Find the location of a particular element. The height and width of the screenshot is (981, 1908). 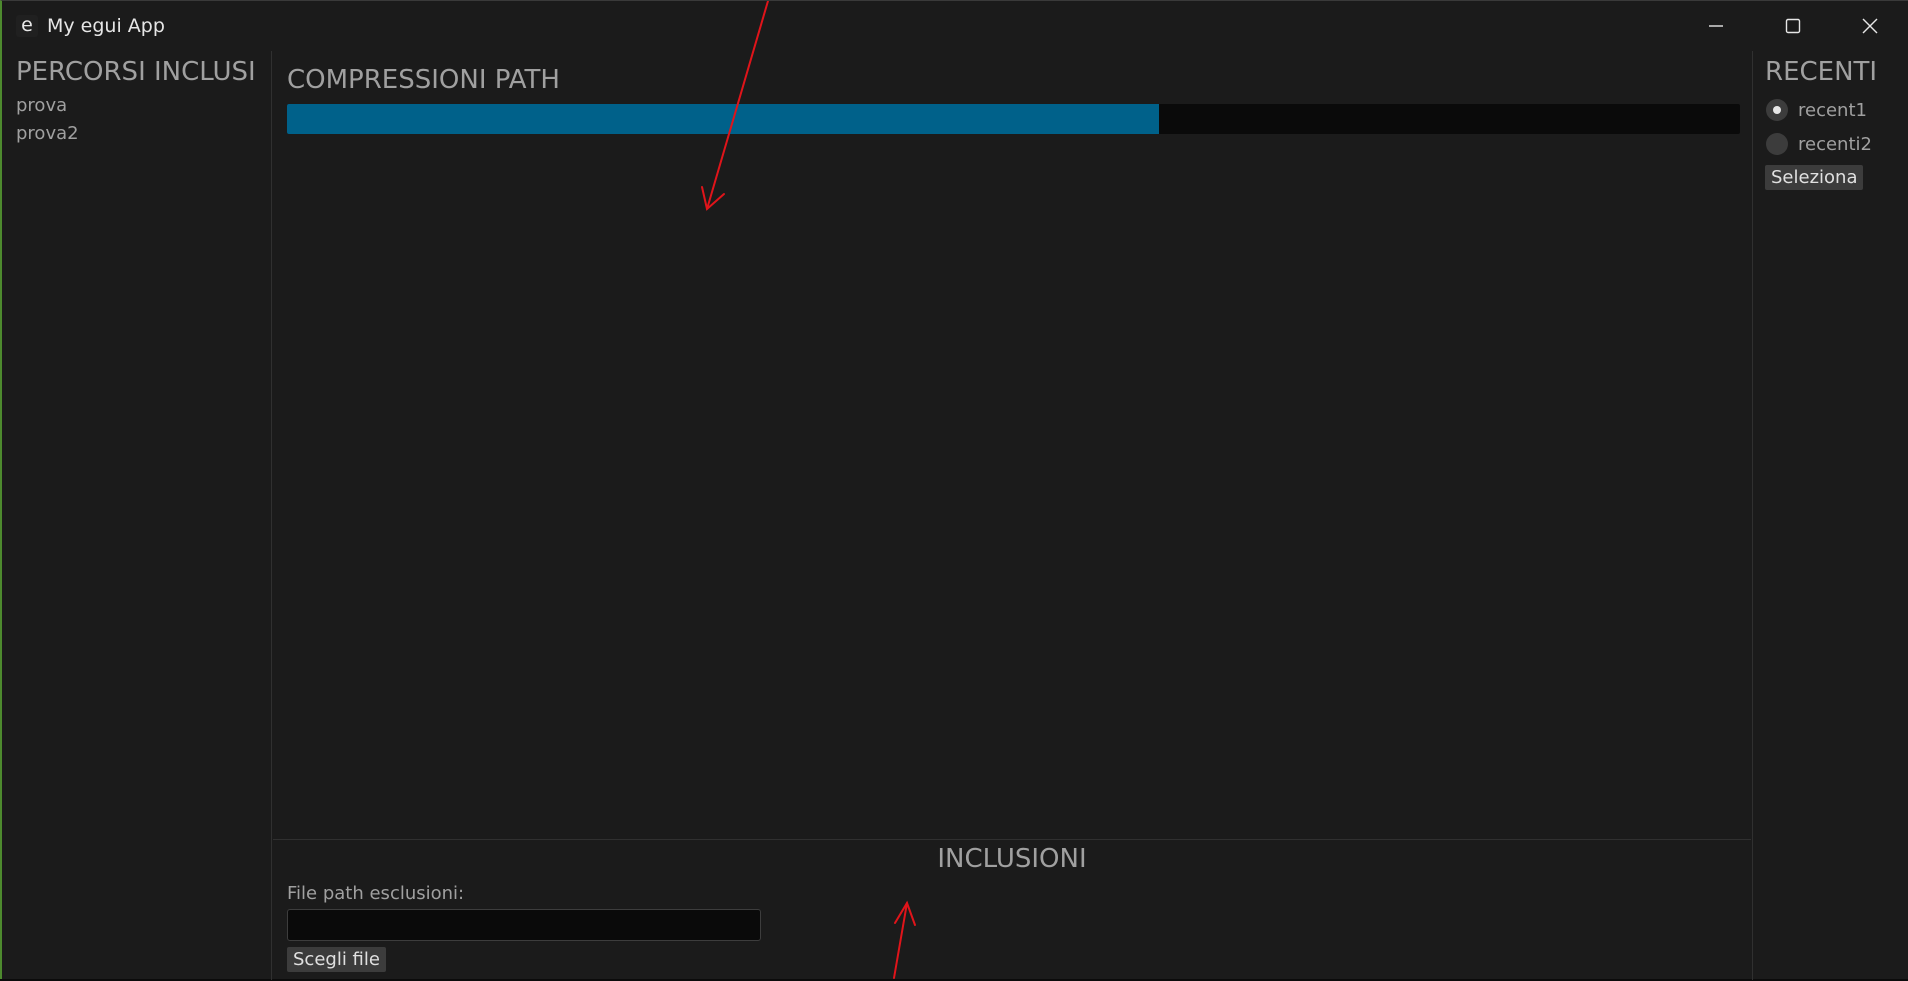

recent-option-recenti2: recenti2 is located at coordinates (1819, 144).